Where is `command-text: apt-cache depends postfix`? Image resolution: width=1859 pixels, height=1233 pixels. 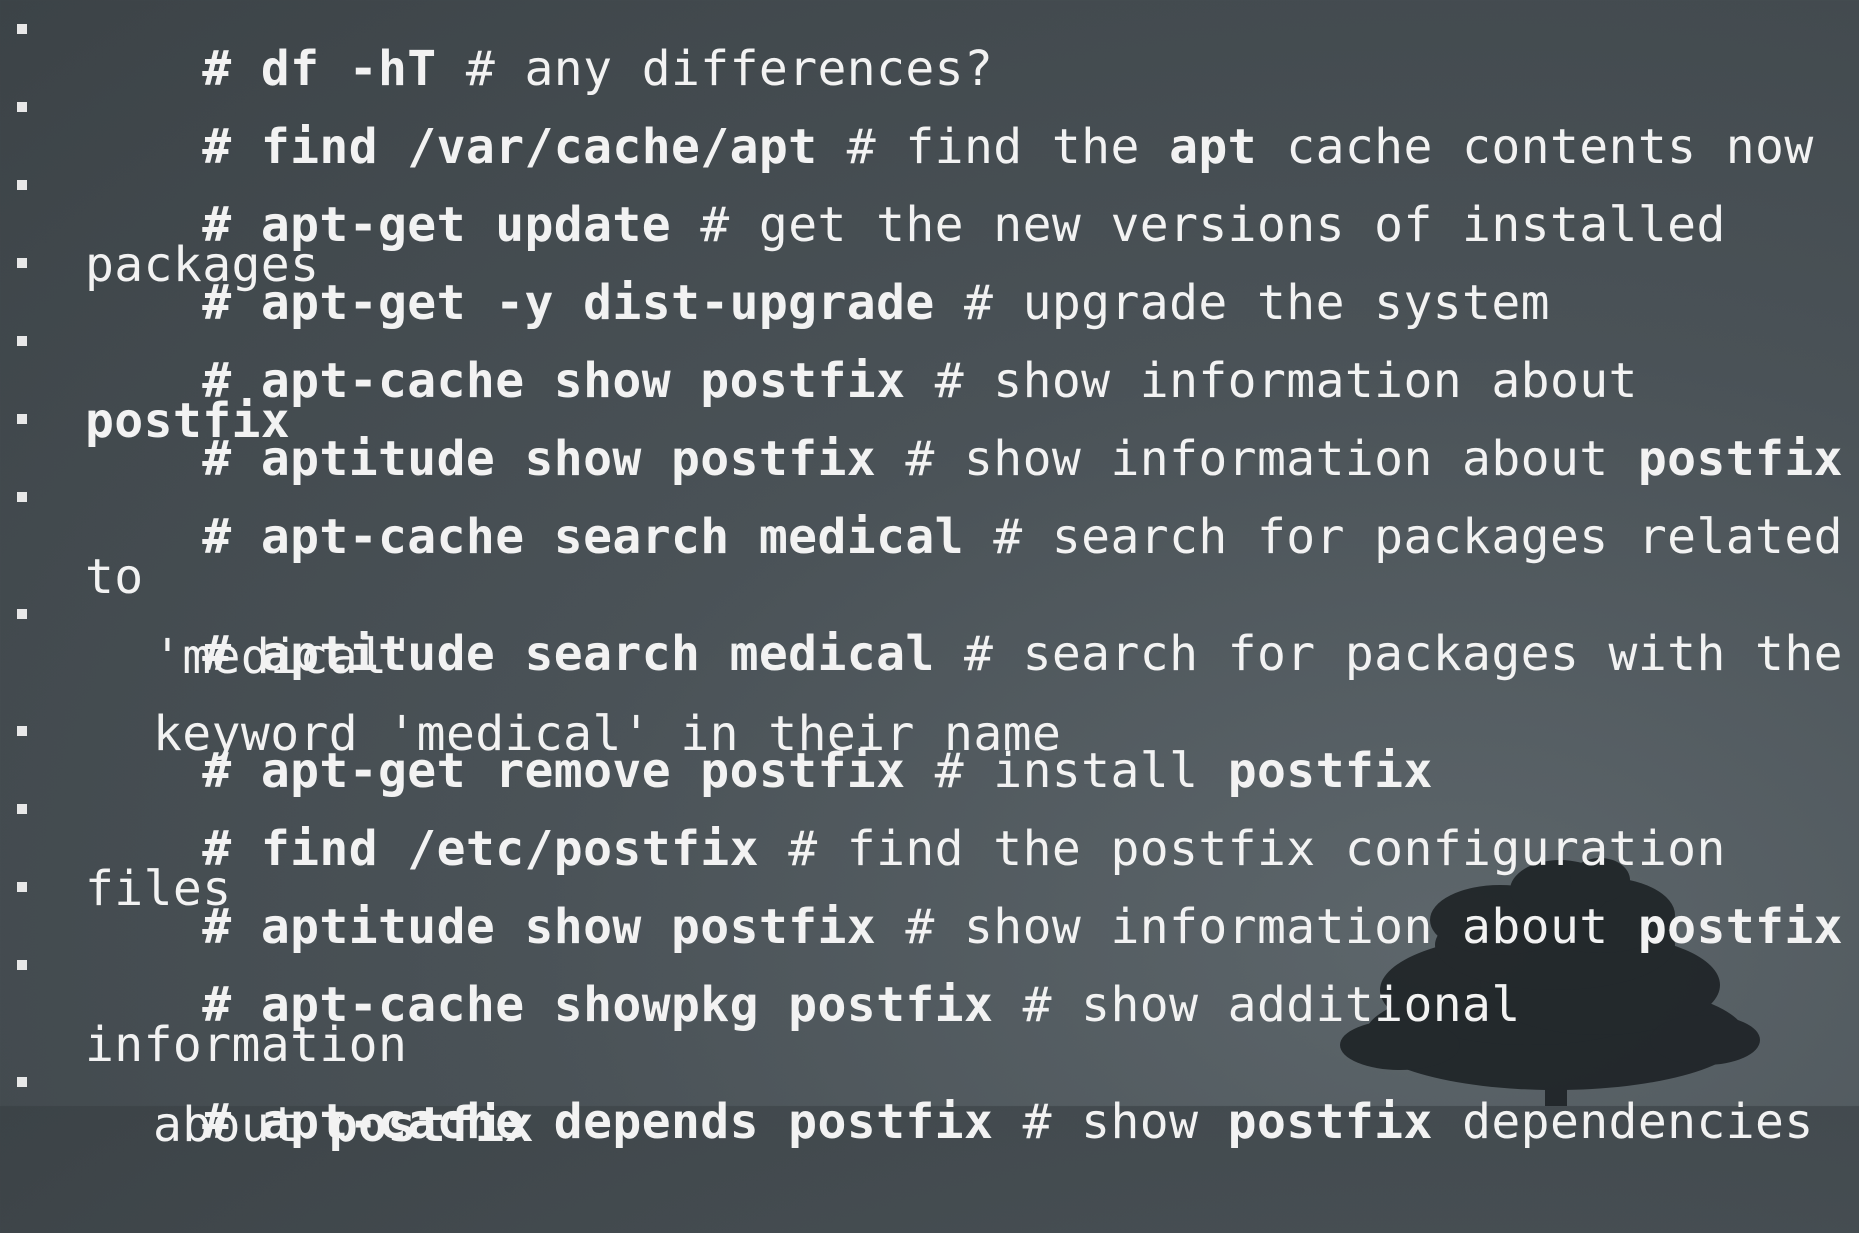 command-text: apt-cache depends postfix is located at coordinates (627, 1122).